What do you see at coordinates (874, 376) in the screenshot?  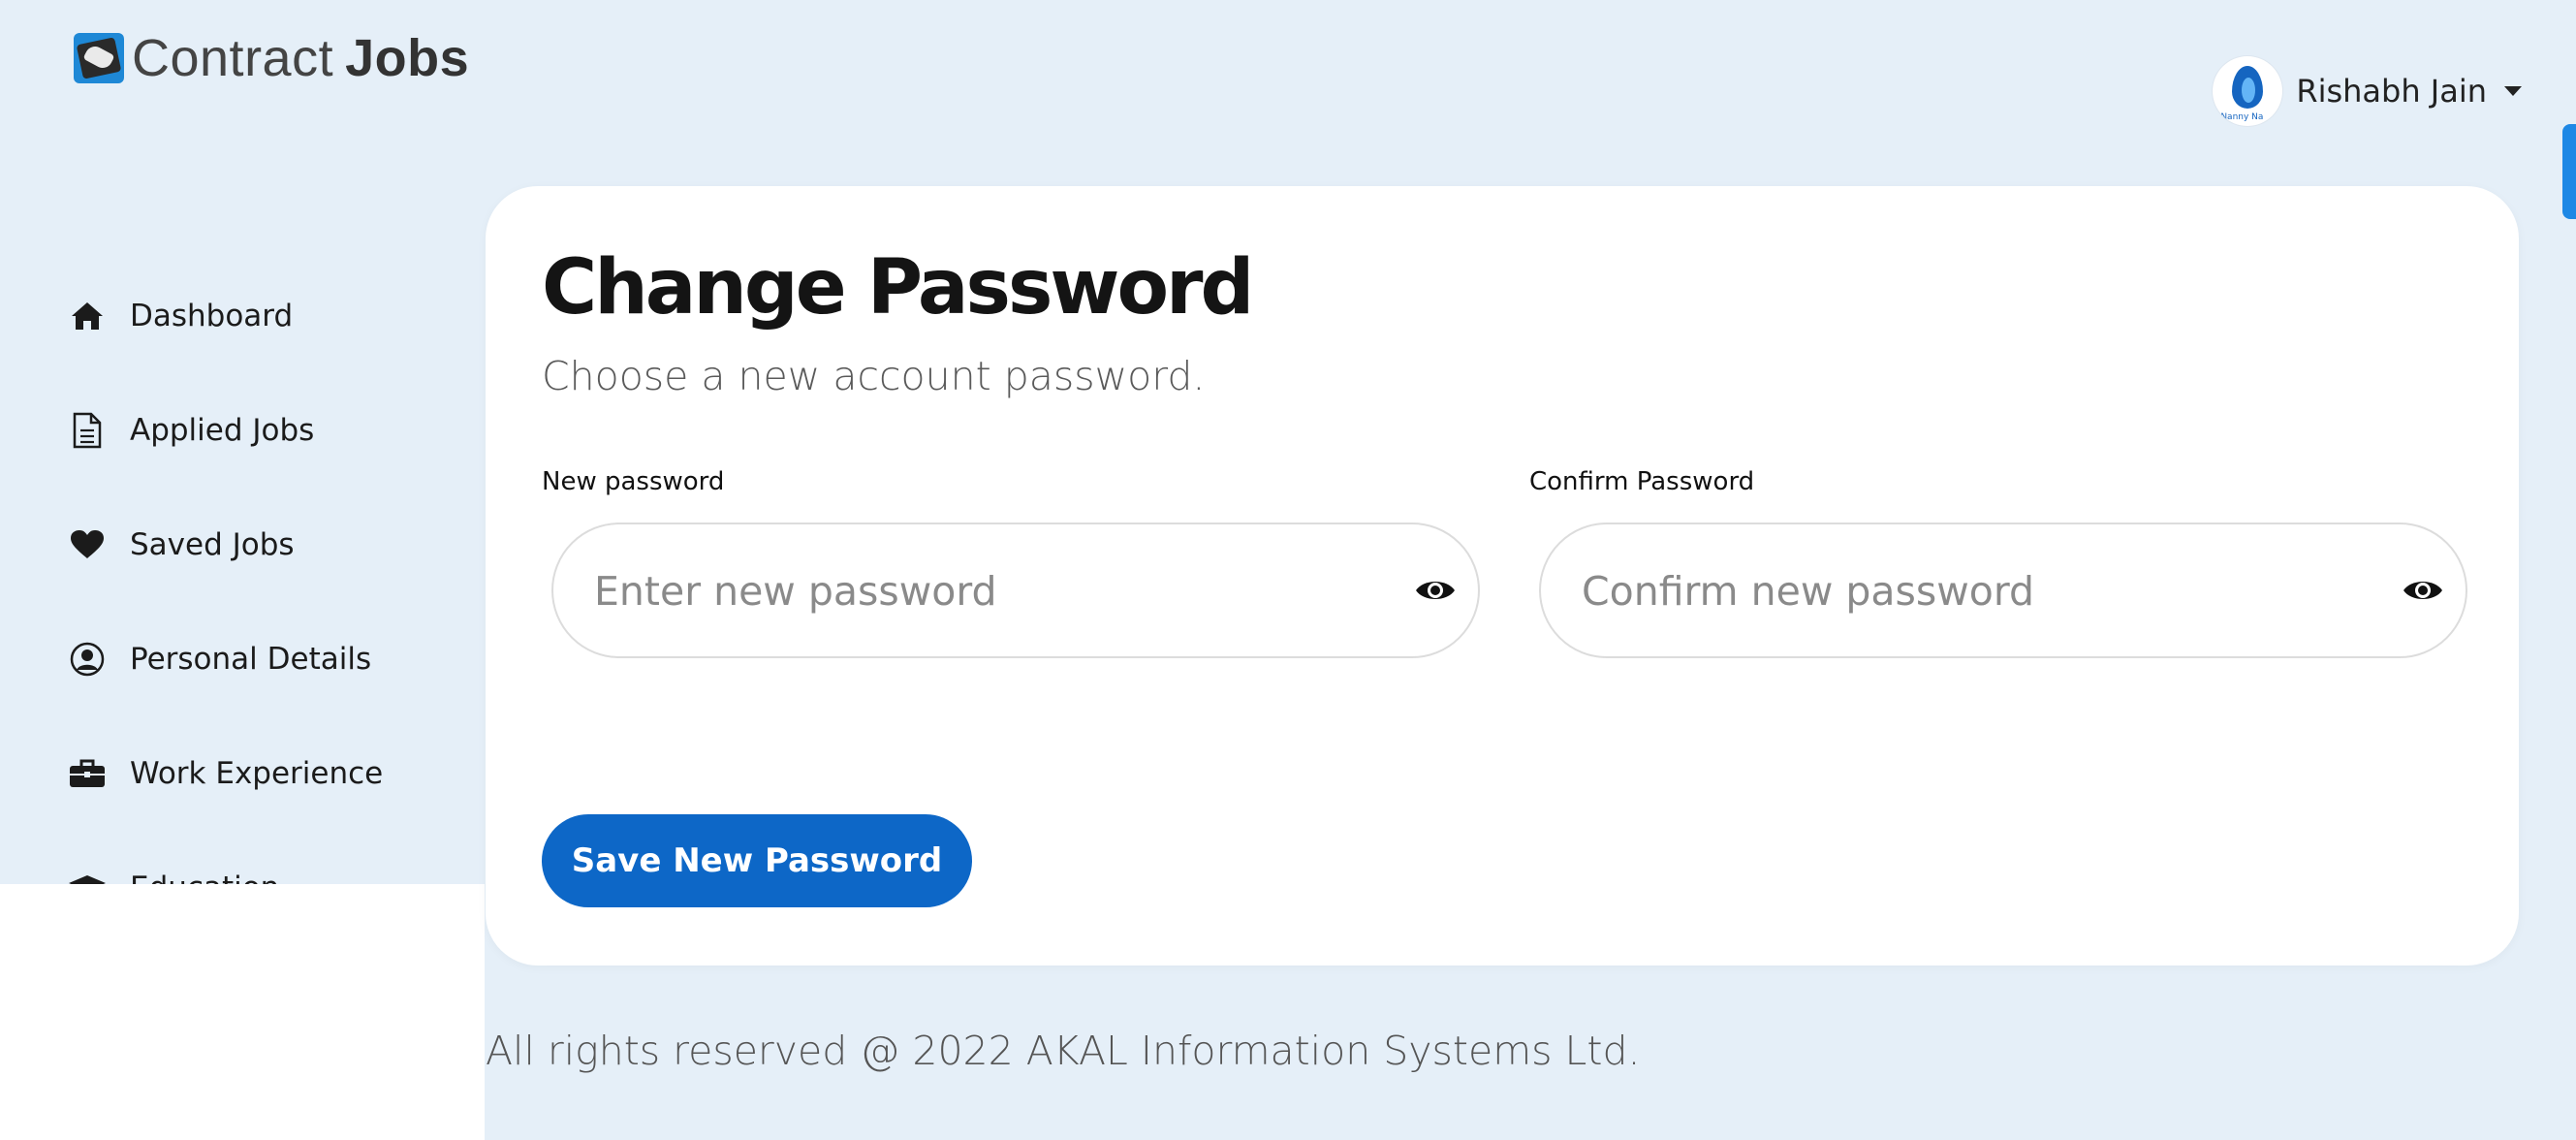 I see `page-subtitle: Choose a new account password.` at bounding box center [874, 376].